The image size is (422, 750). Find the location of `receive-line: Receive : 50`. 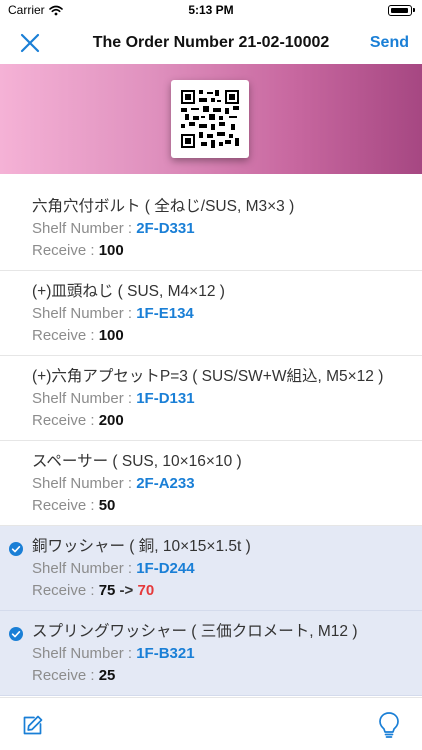

receive-line: Receive : 50 is located at coordinates (227, 506).